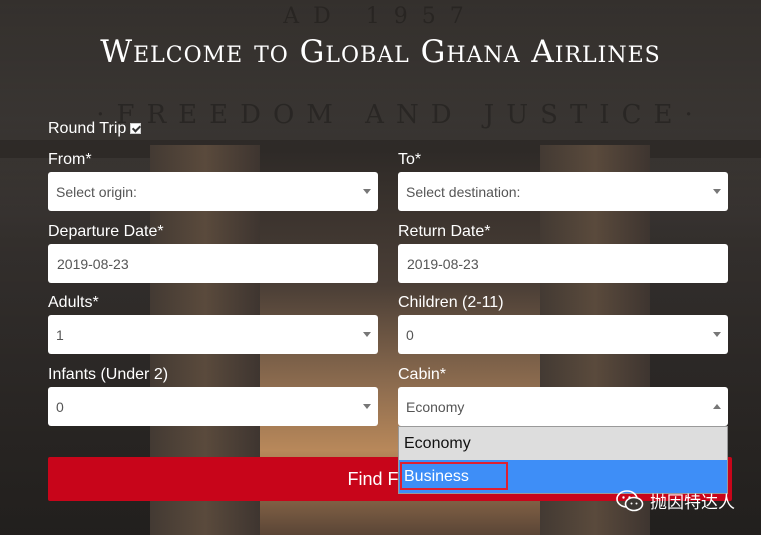 This screenshot has height=535, width=761. I want to click on departure-date-input: 2019-08-23, so click(213, 263).